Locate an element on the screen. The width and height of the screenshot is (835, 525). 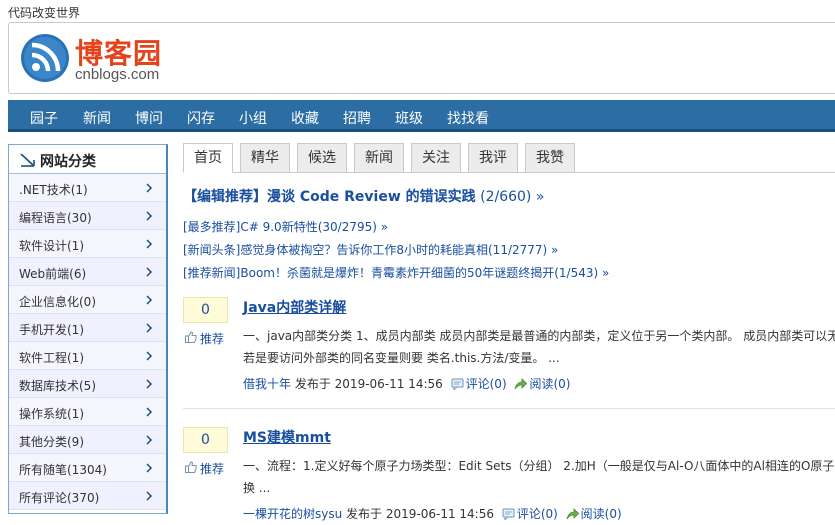
site-header: 博客园 cnblogs.com is located at coordinates (421, 58).